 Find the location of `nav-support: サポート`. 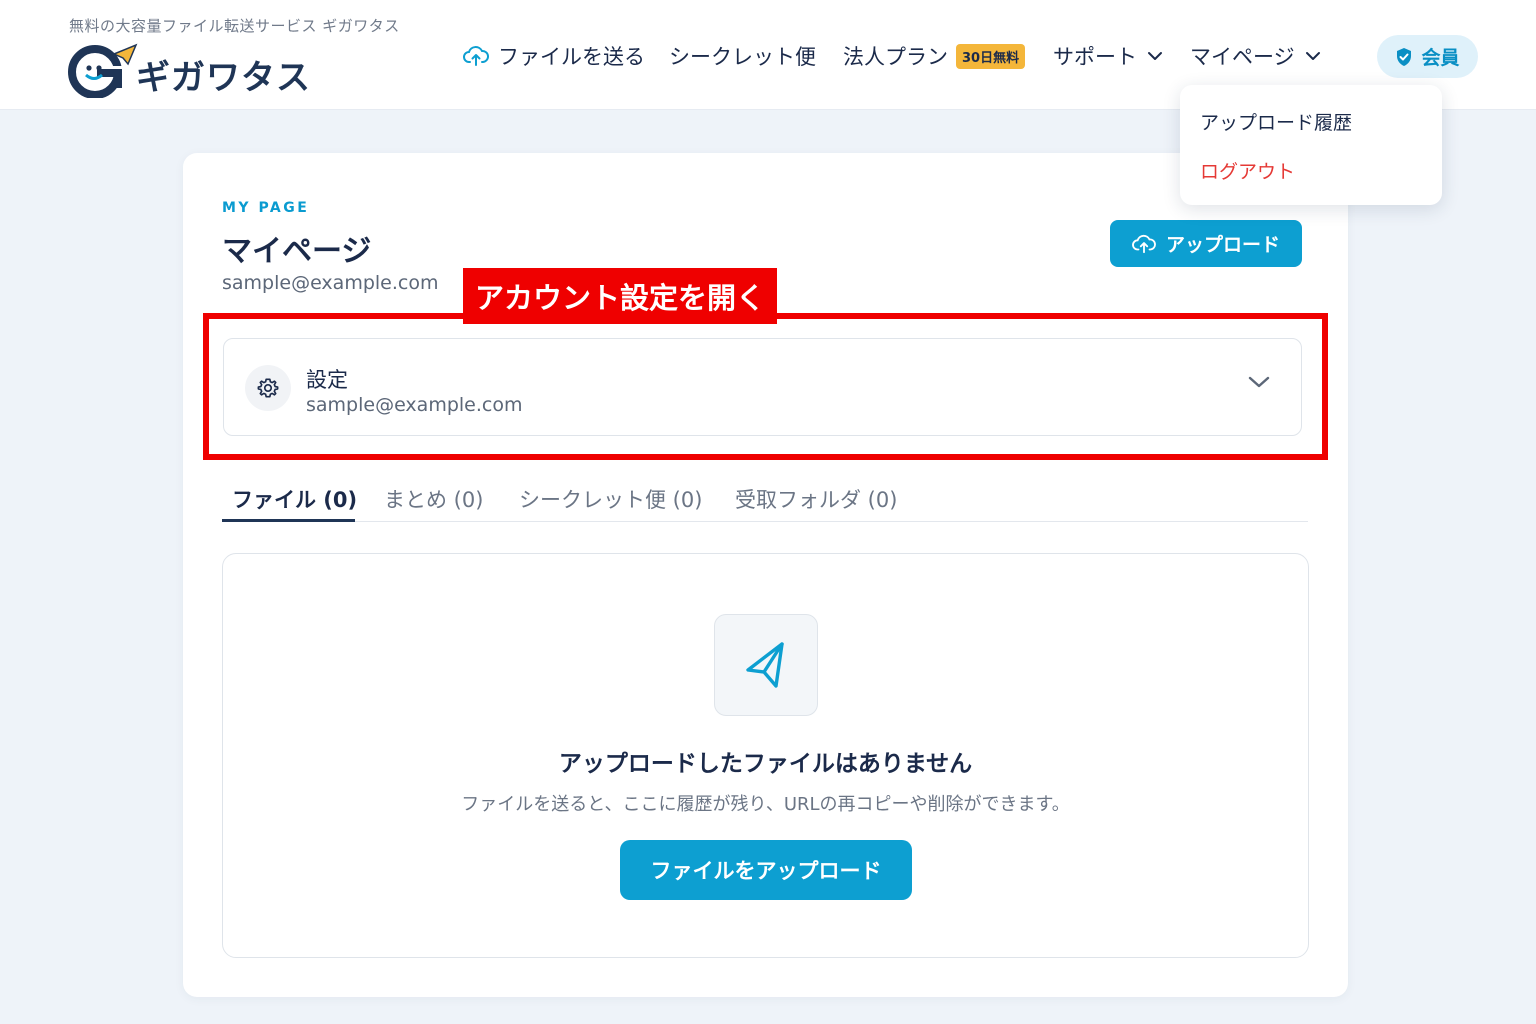

nav-support: サポート is located at coordinates (1108, 56).